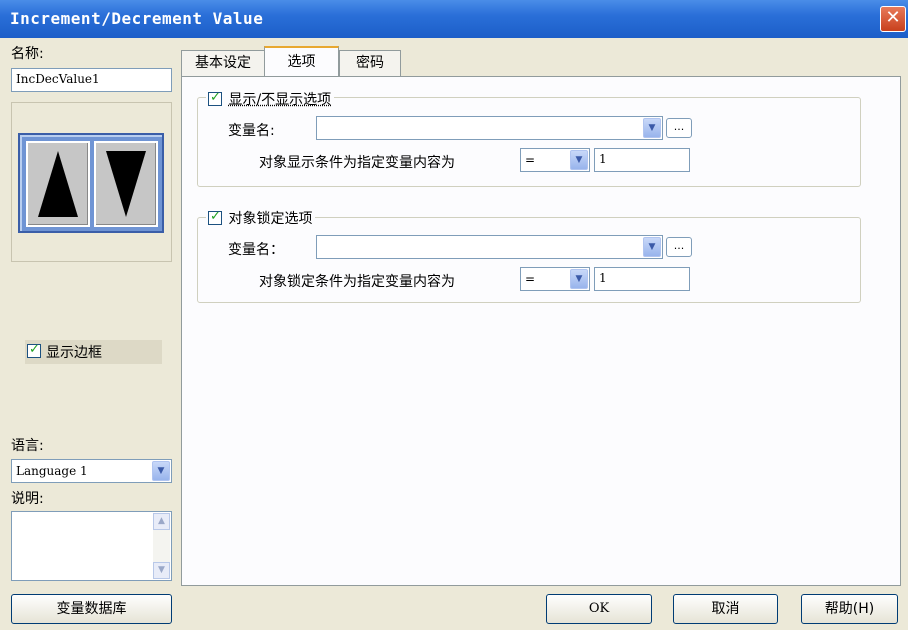 The image size is (908, 630). What do you see at coordinates (725, 609) in the screenshot?
I see `cancel-button: 取消` at bounding box center [725, 609].